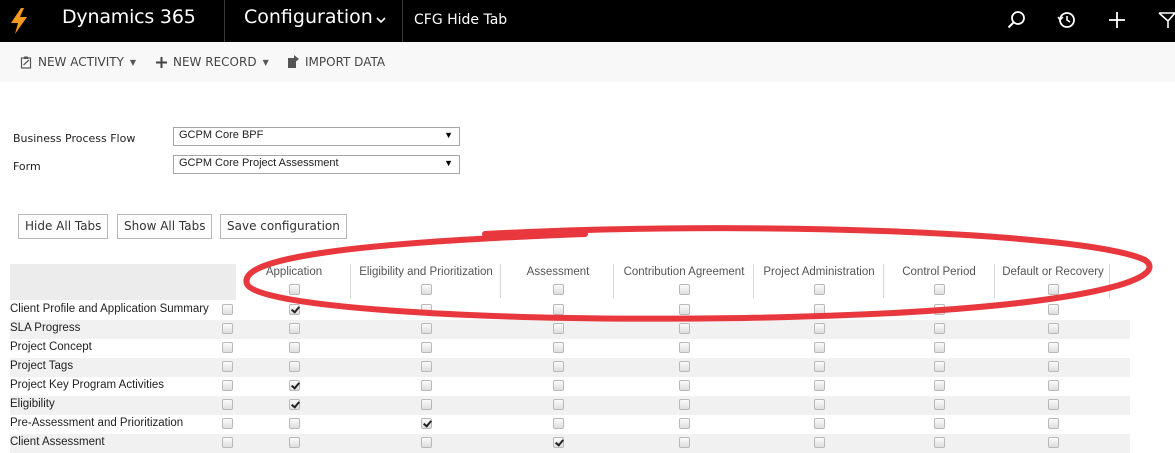  Describe the element at coordinates (570, 386) in the screenshot. I see `table-row: Project Key Program Activities` at that location.